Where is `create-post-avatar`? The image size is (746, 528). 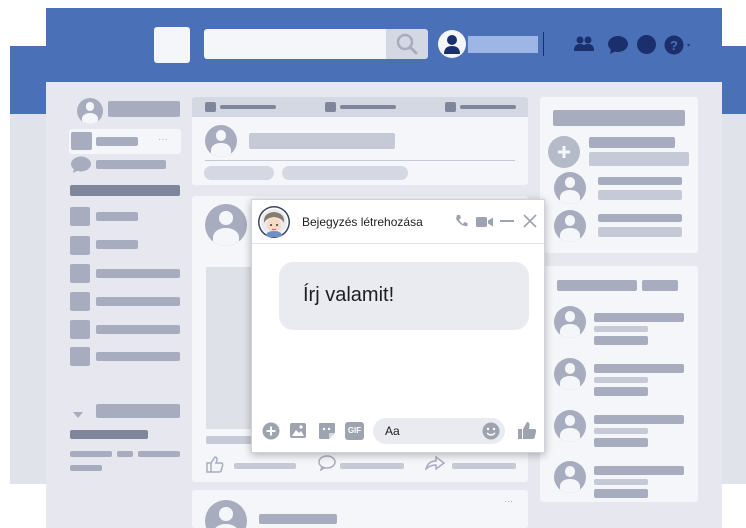 create-post-avatar is located at coordinates (221, 141).